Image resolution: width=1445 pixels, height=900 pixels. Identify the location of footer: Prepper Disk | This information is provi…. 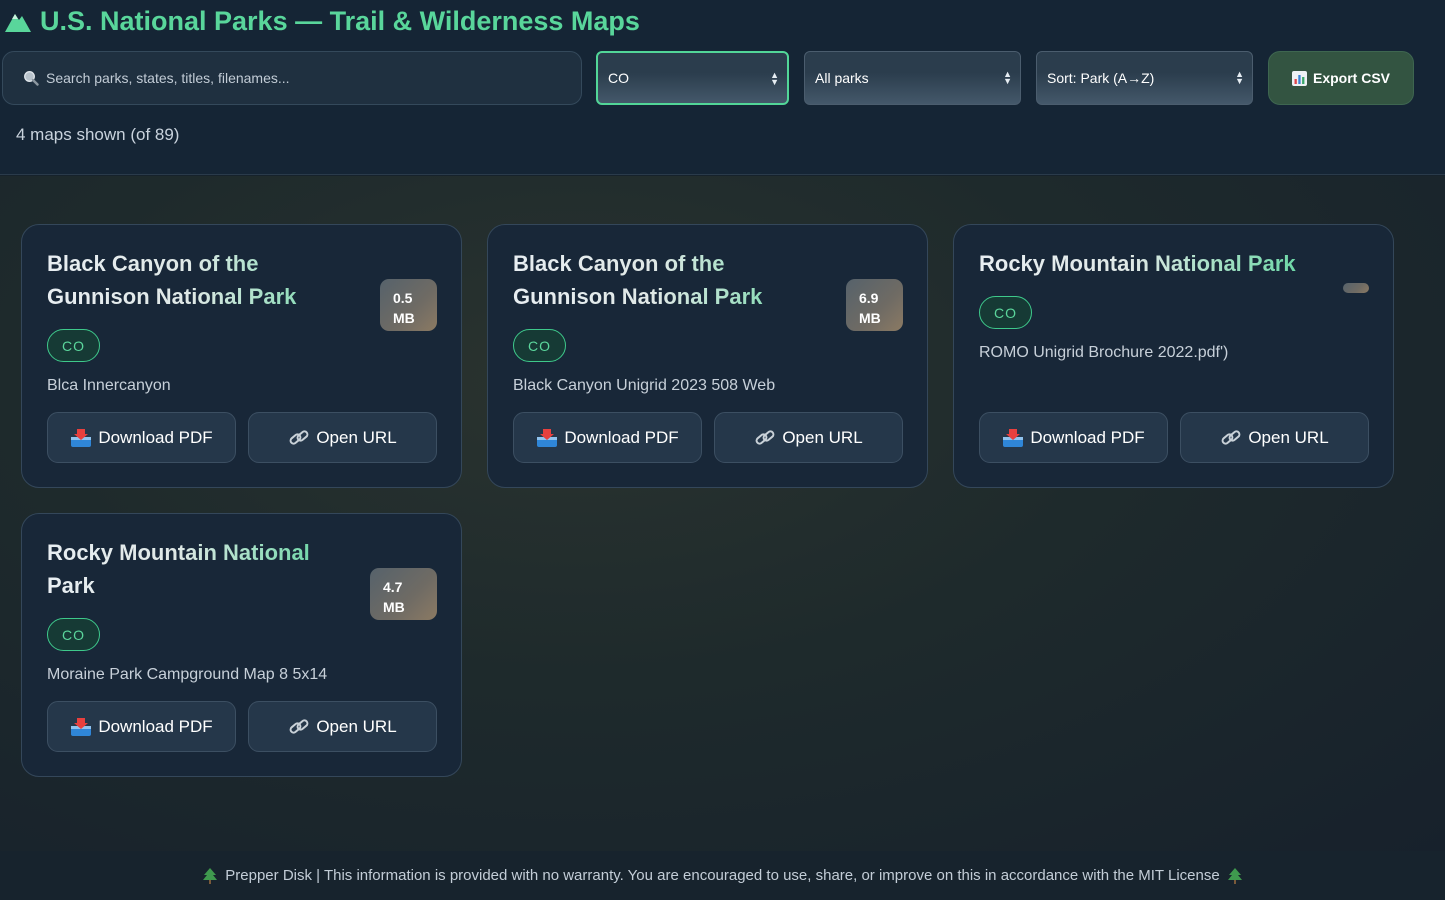
(722, 875).